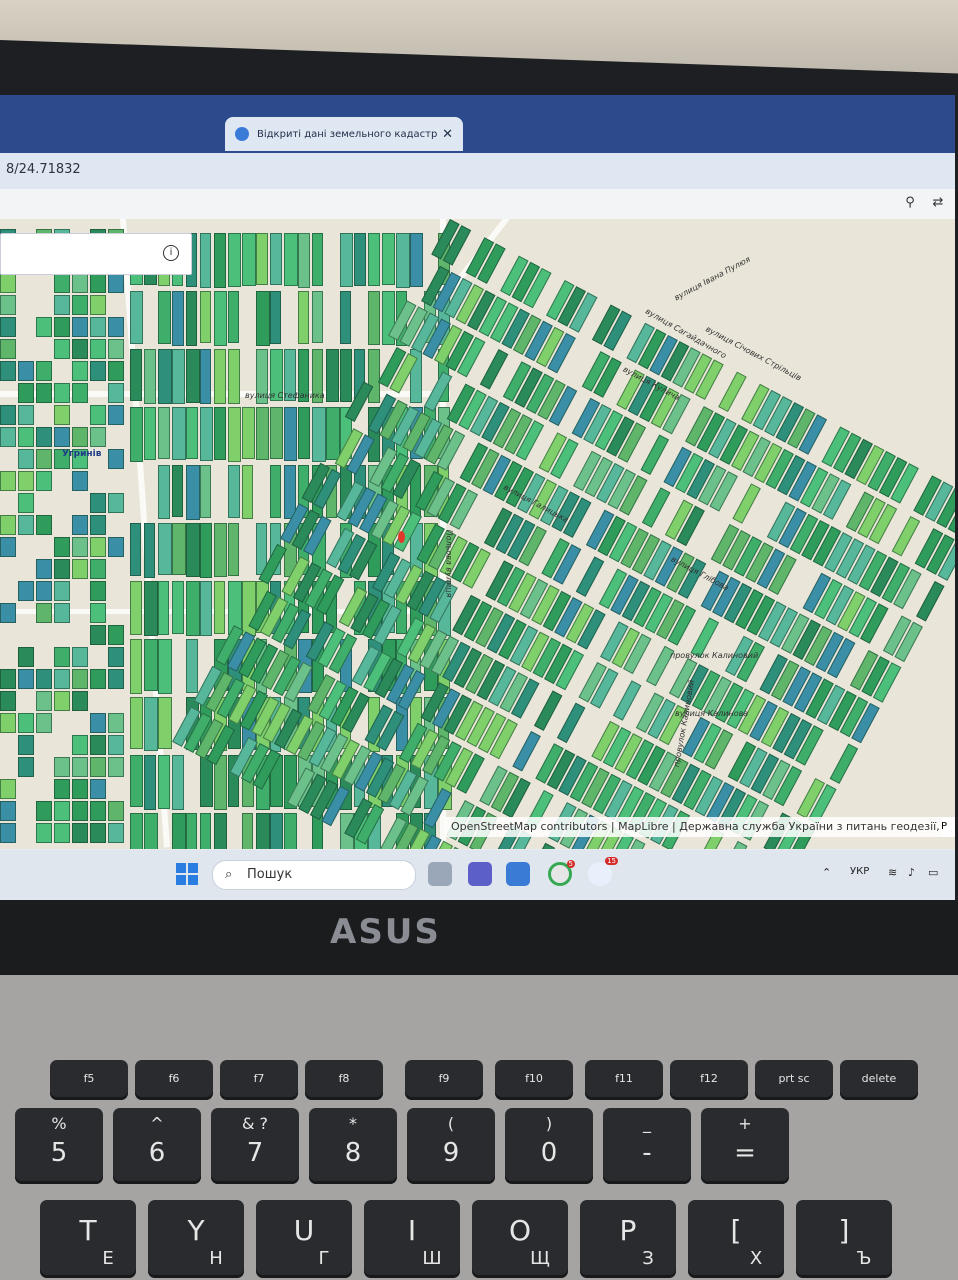 This screenshot has height=1280, width=958. I want to click on chrome-icon: 5, so click(561, 873).